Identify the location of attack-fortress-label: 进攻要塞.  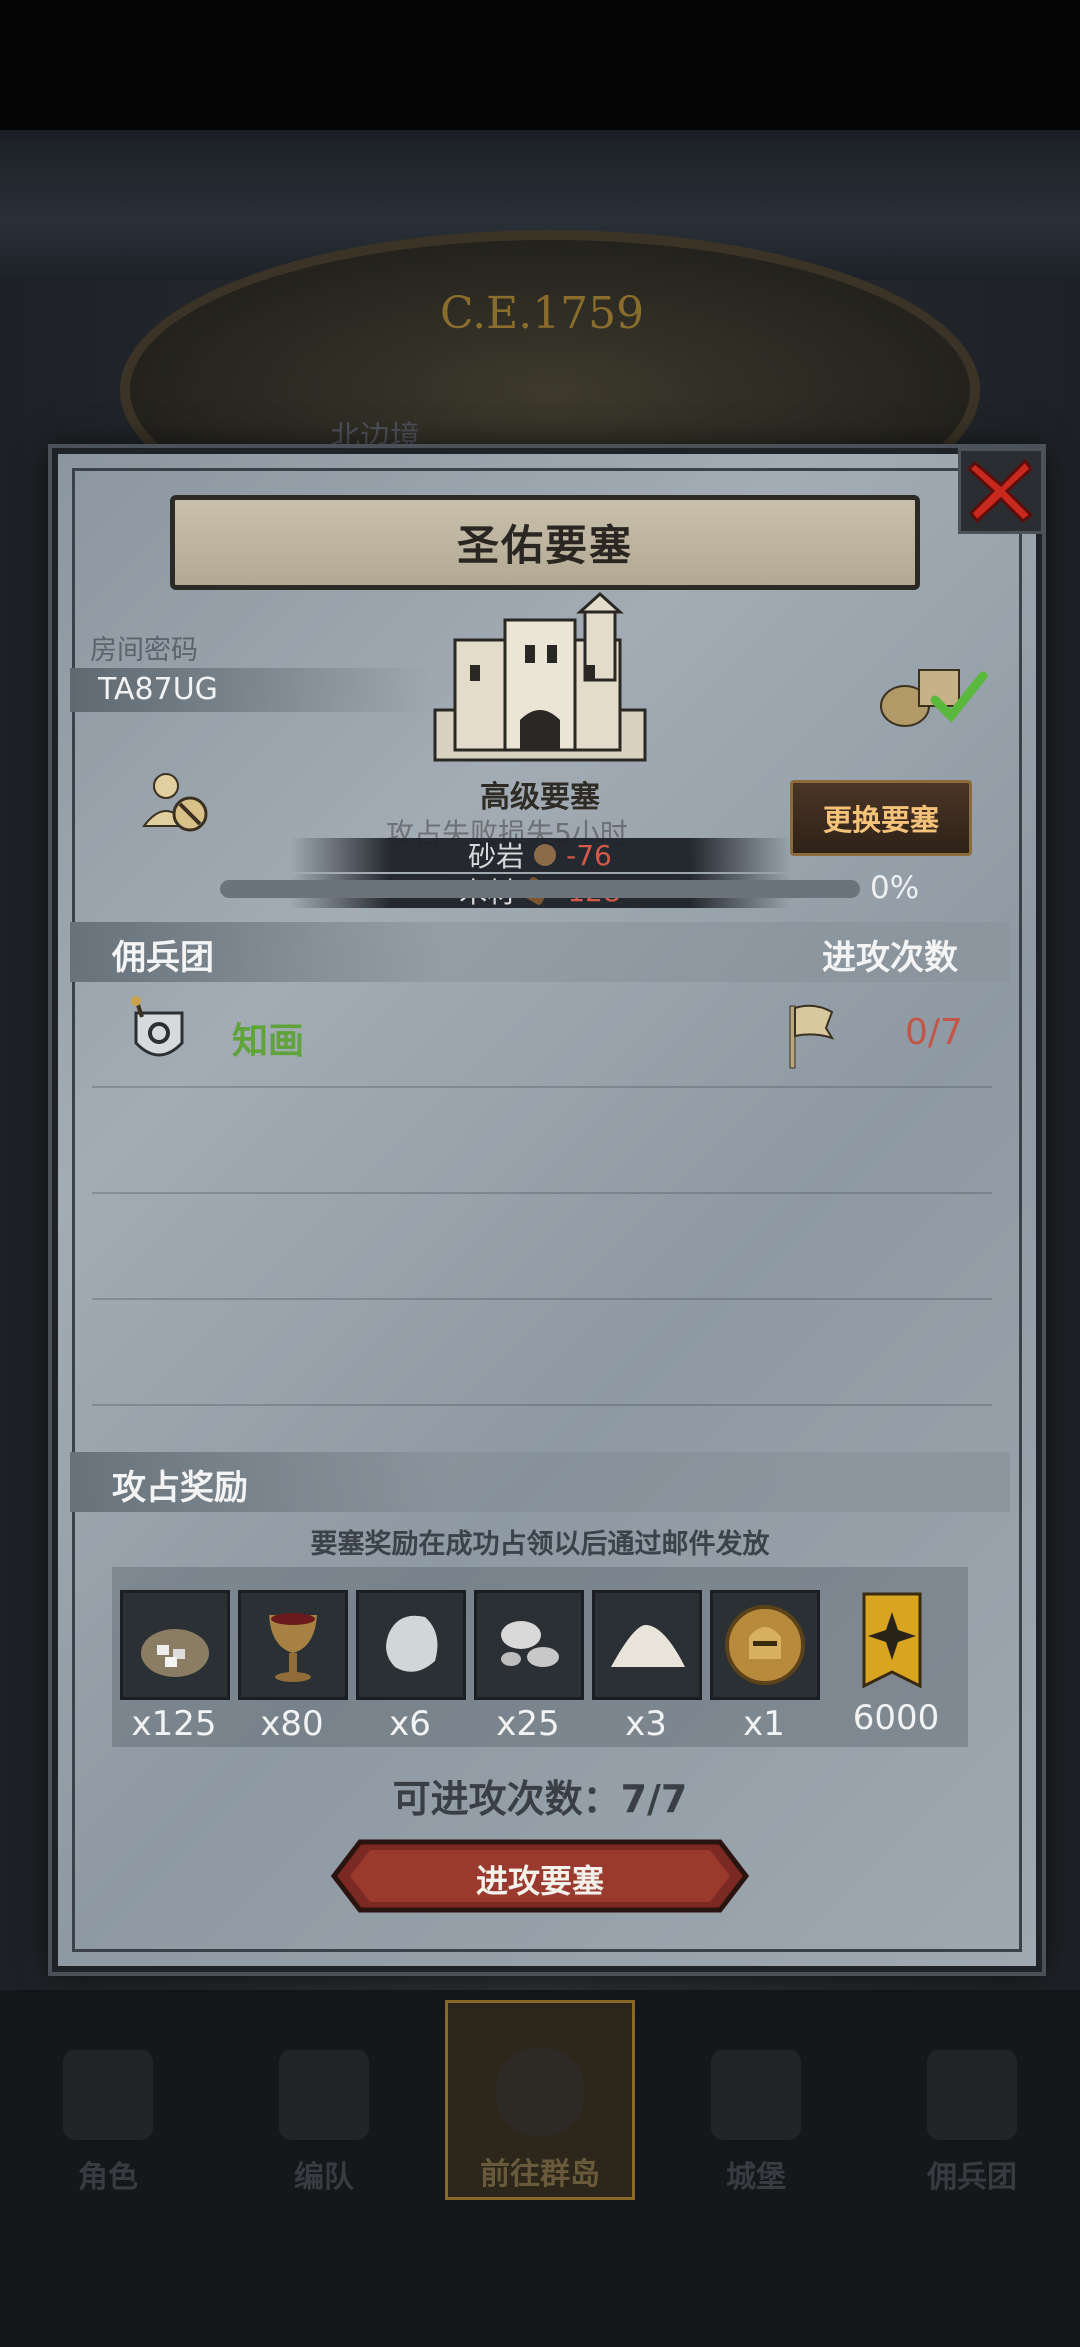
(539, 1881).